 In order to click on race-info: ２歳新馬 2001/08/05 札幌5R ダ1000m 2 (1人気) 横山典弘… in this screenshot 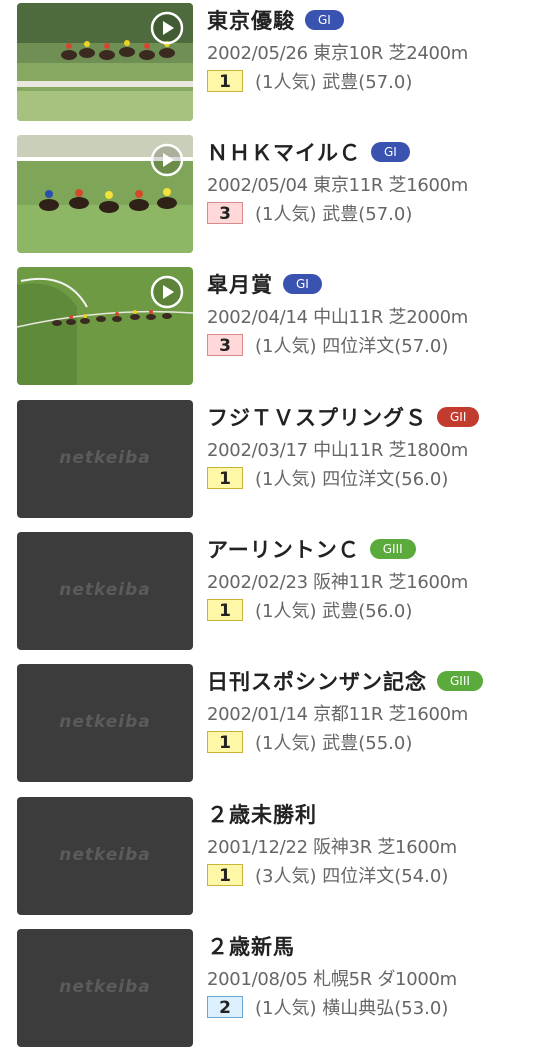, I will do `click(375, 974)`.